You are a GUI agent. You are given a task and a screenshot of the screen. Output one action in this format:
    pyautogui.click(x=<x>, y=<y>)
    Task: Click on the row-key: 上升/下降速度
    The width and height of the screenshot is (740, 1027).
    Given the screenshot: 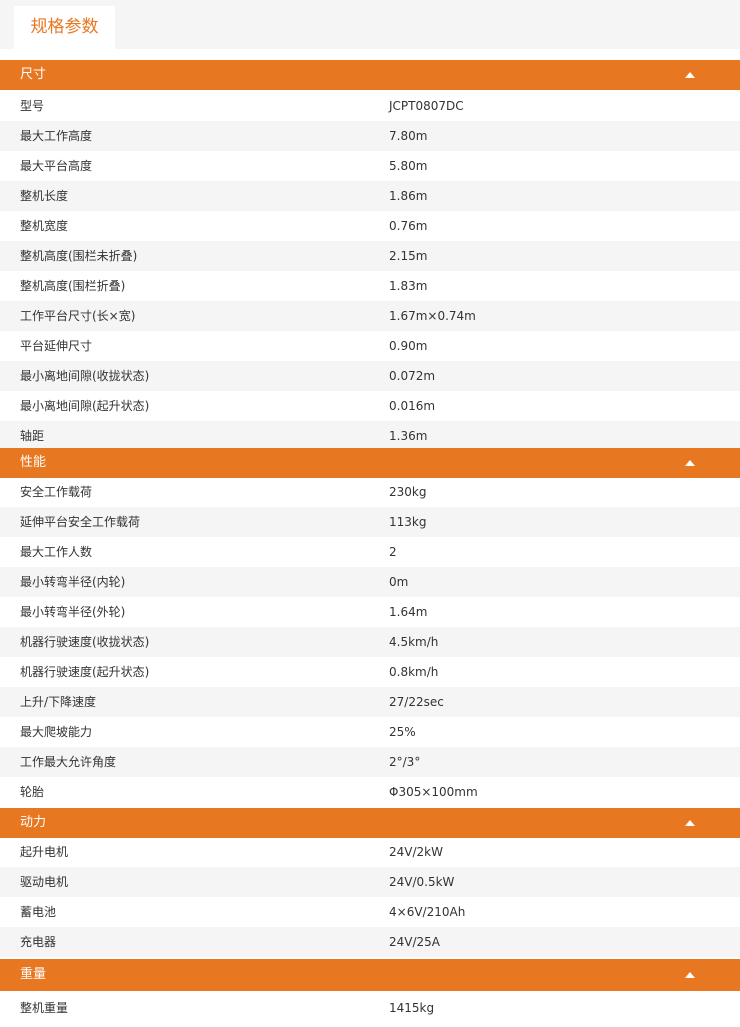 What is the action you would take?
    pyautogui.click(x=58, y=702)
    